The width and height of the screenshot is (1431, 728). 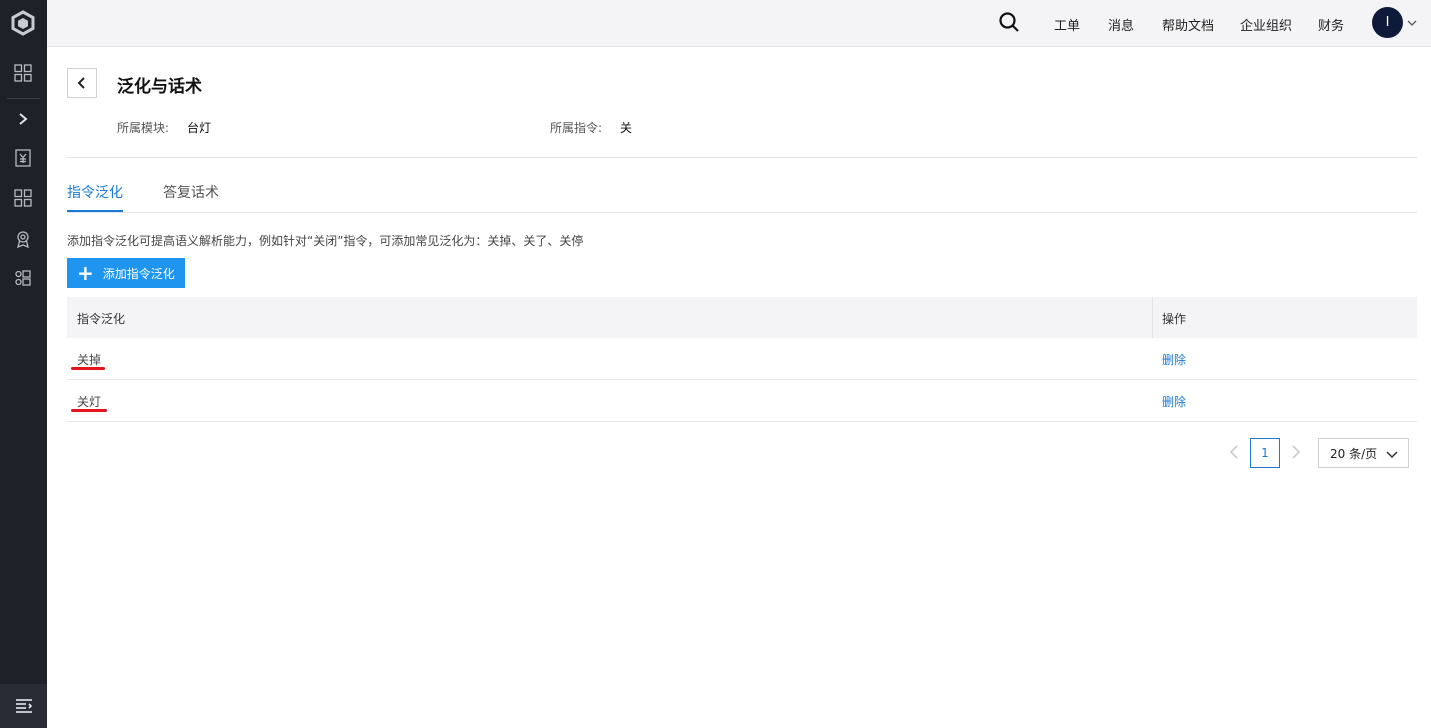 What do you see at coordinates (626, 128) in the screenshot?
I see `command-value: 关` at bounding box center [626, 128].